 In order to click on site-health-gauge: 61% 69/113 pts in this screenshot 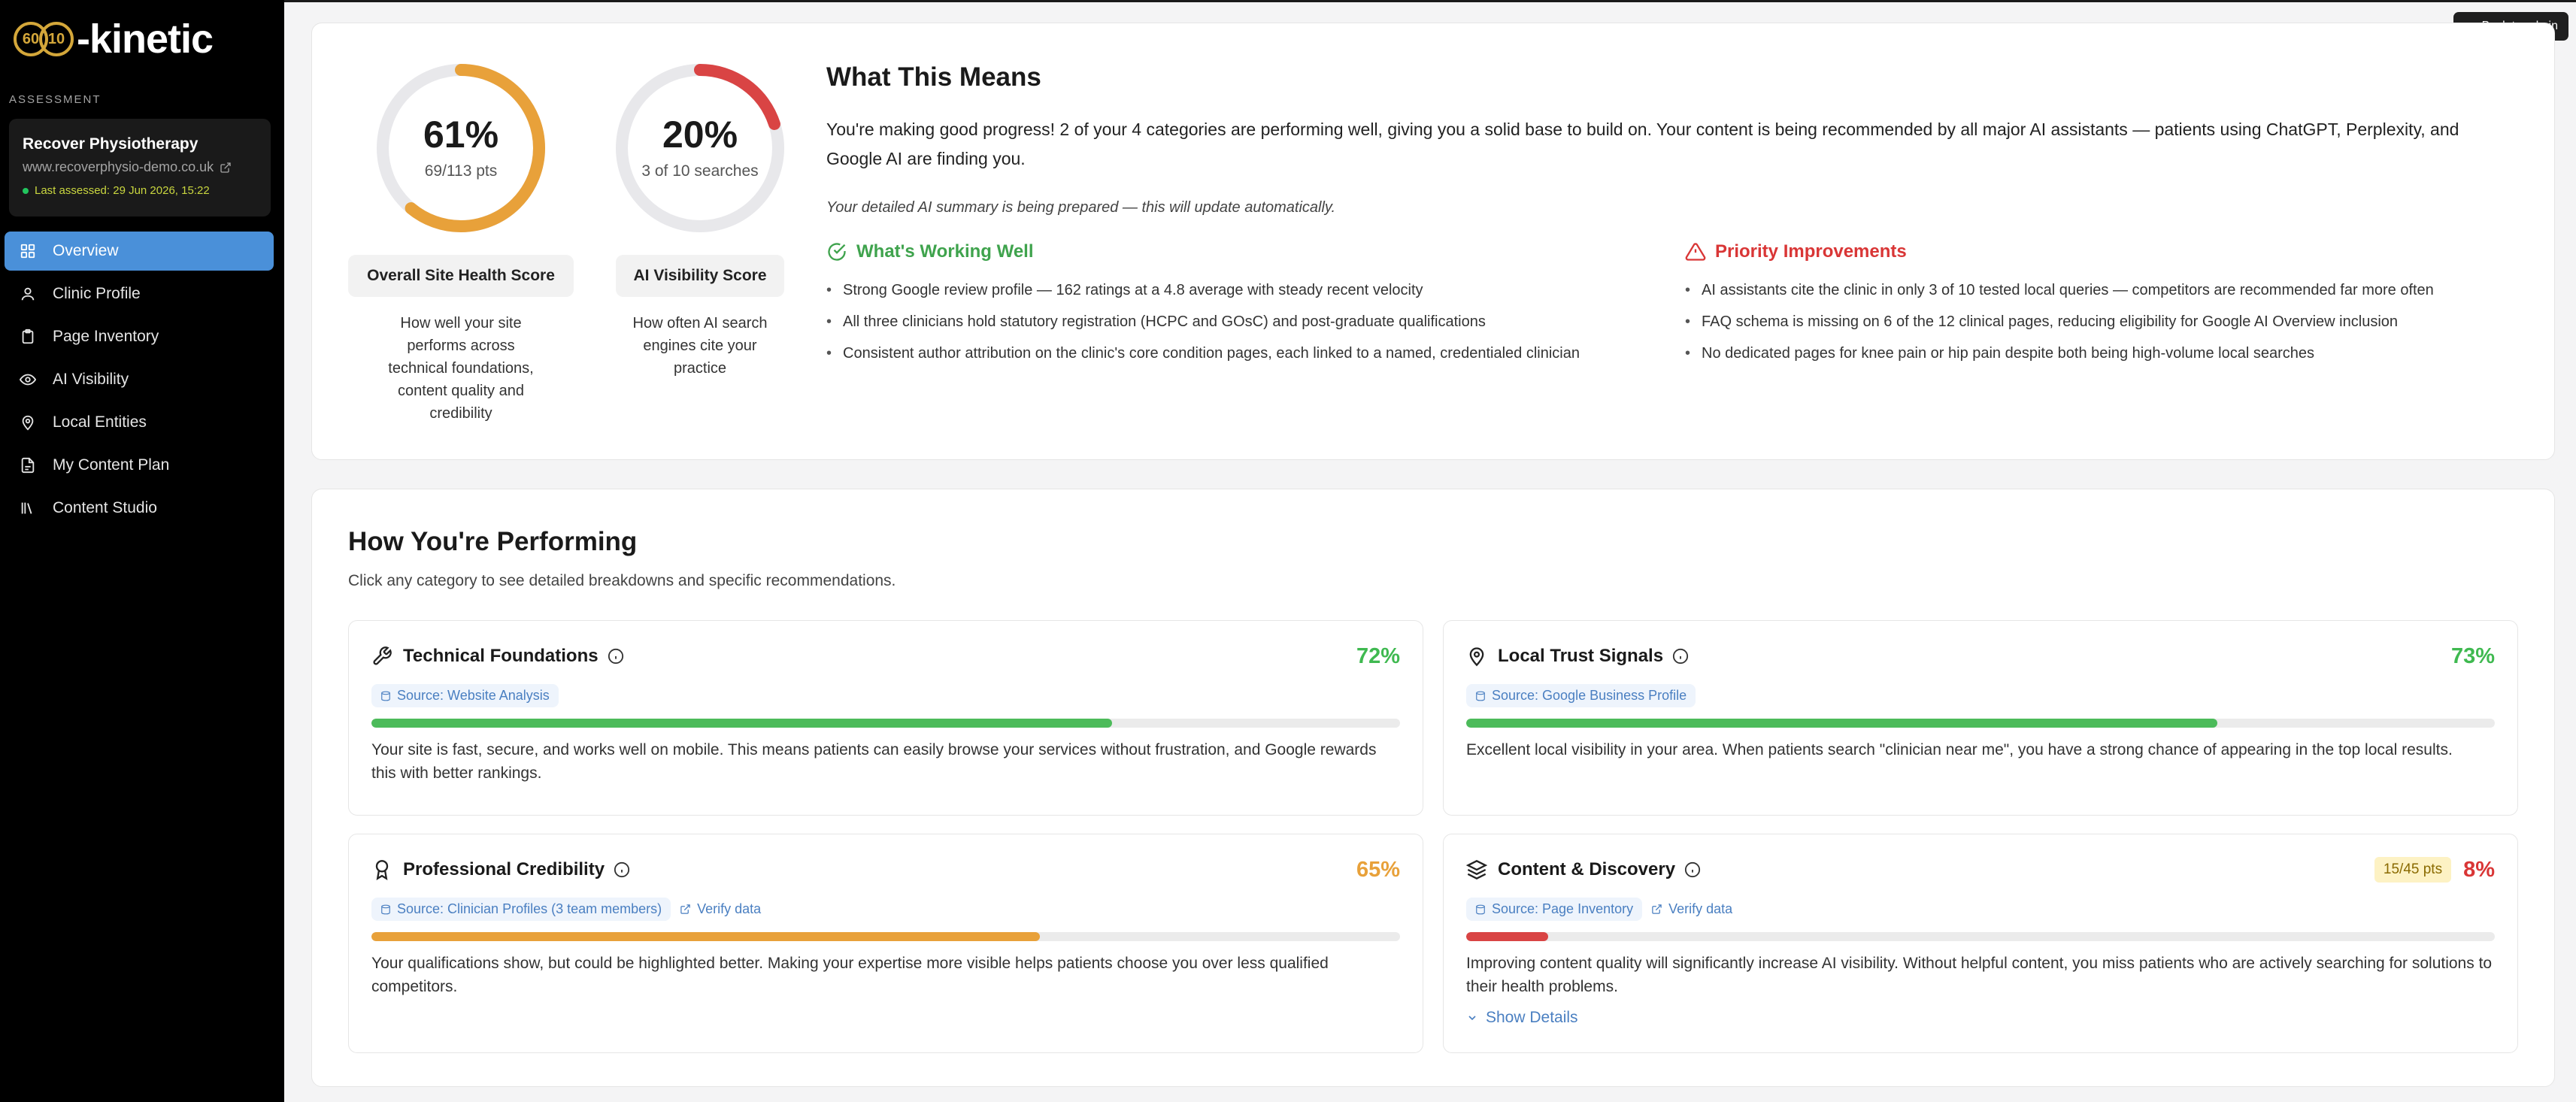, I will do `click(461, 148)`.